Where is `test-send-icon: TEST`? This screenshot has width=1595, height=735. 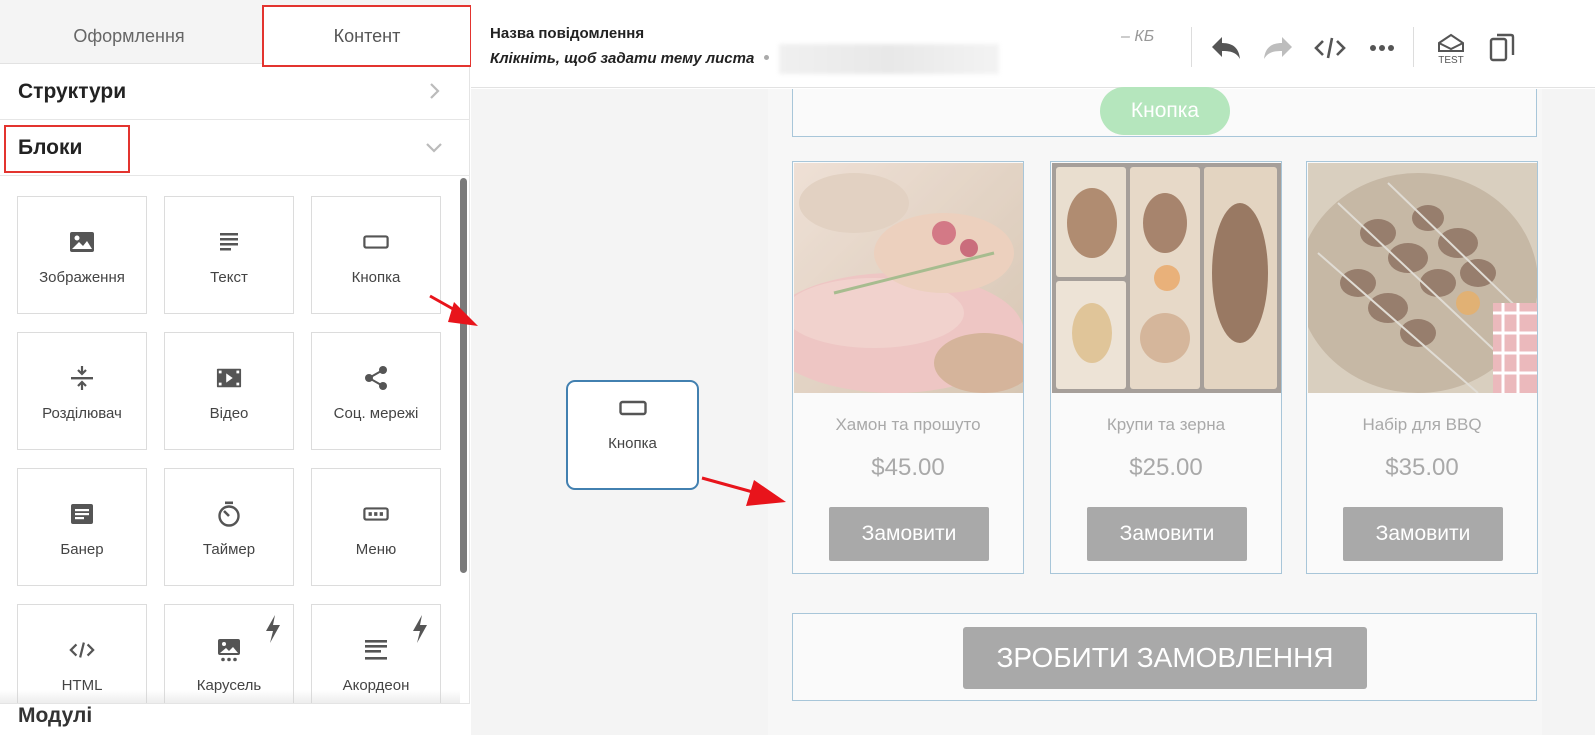
test-send-icon: TEST is located at coordinates (1451, 48).